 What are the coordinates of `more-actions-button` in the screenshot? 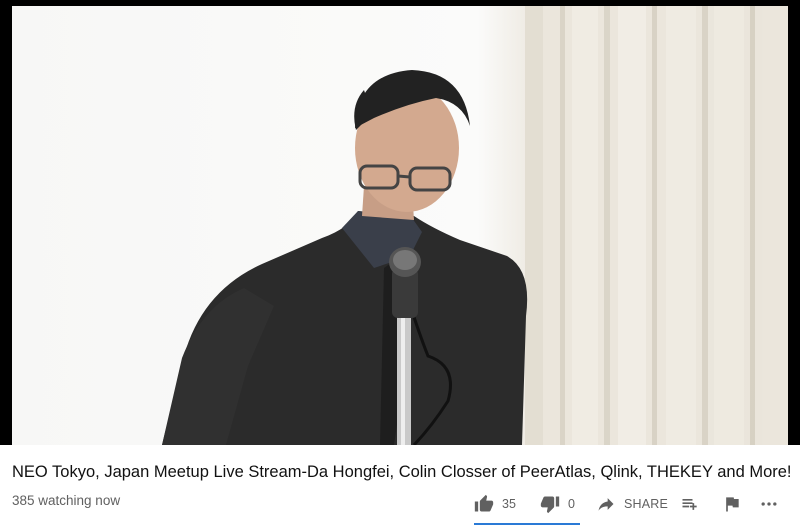 It's located at (769, 504).